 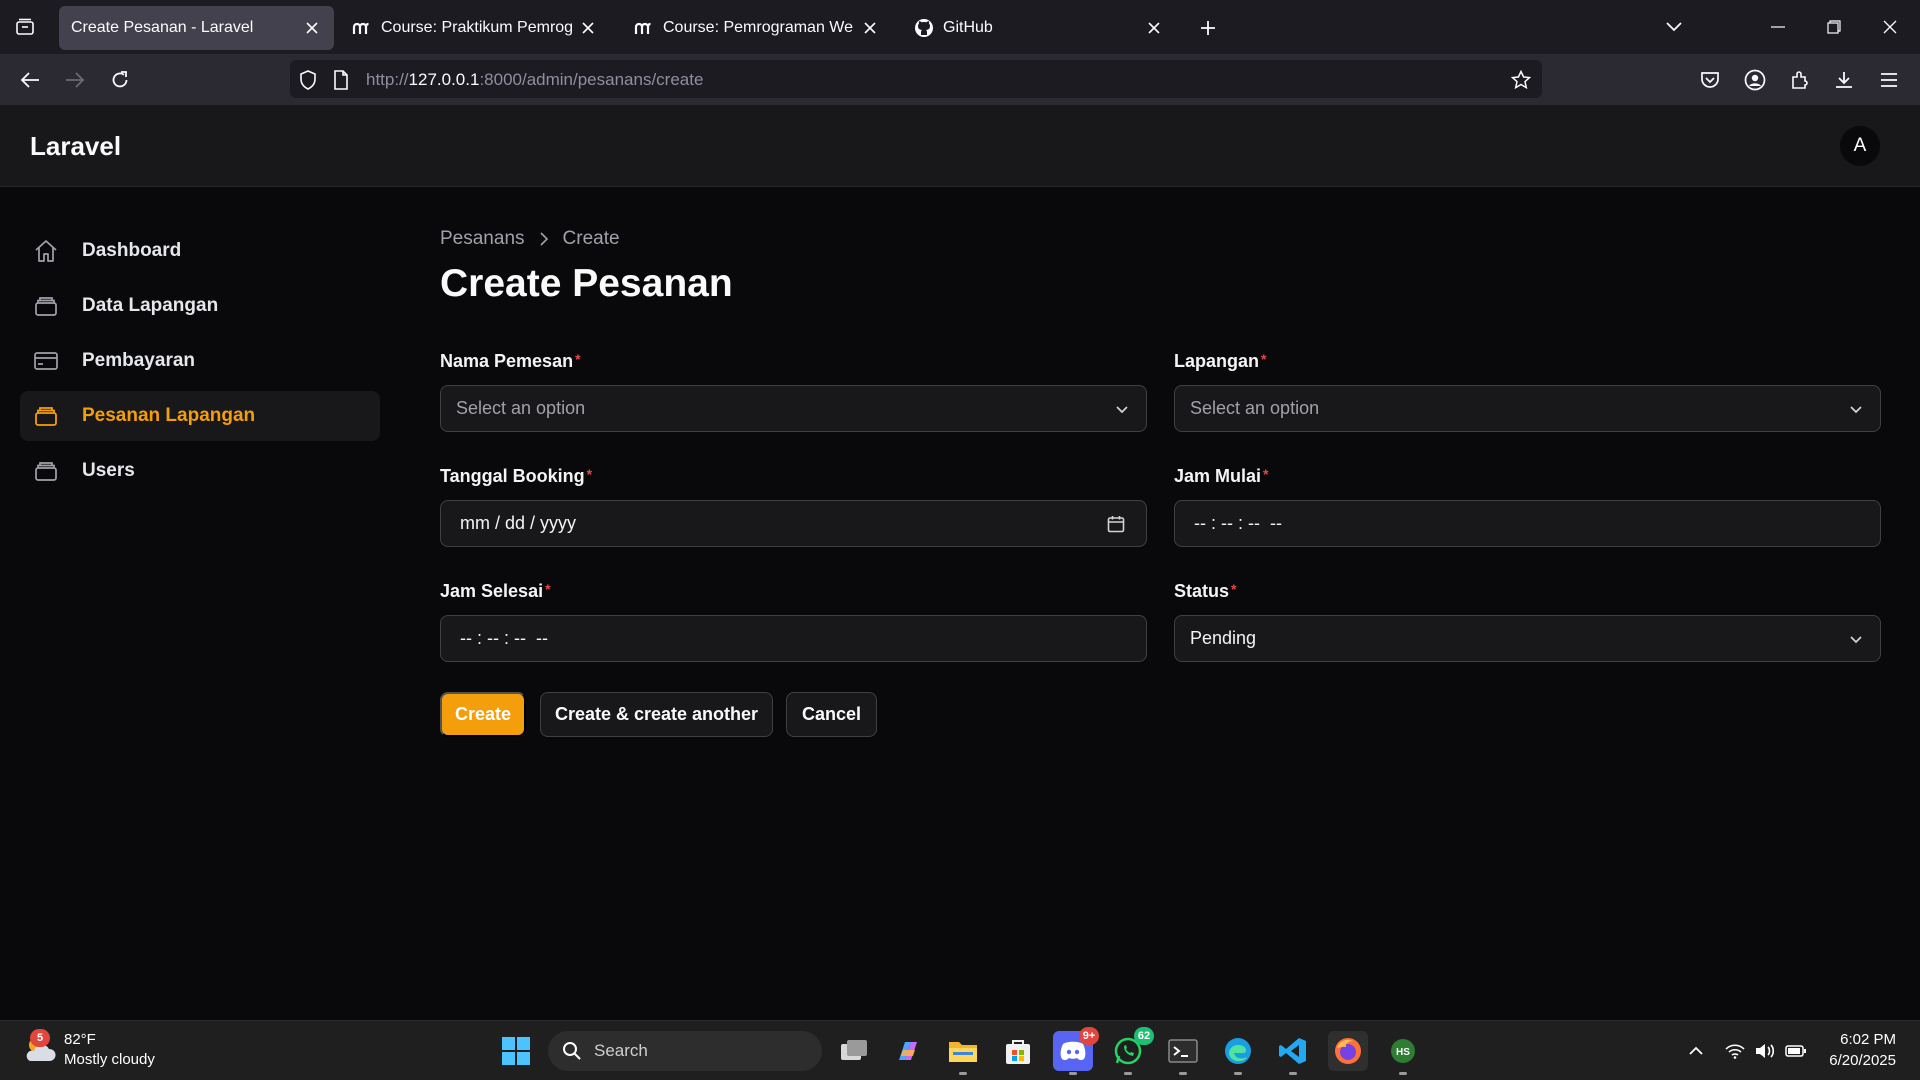 What do you see at coordinates (1527, 523) in the screenshot?
I see `jam-mulai-time-input: -- : -- : -- --` at bounding box center [1527, 523].